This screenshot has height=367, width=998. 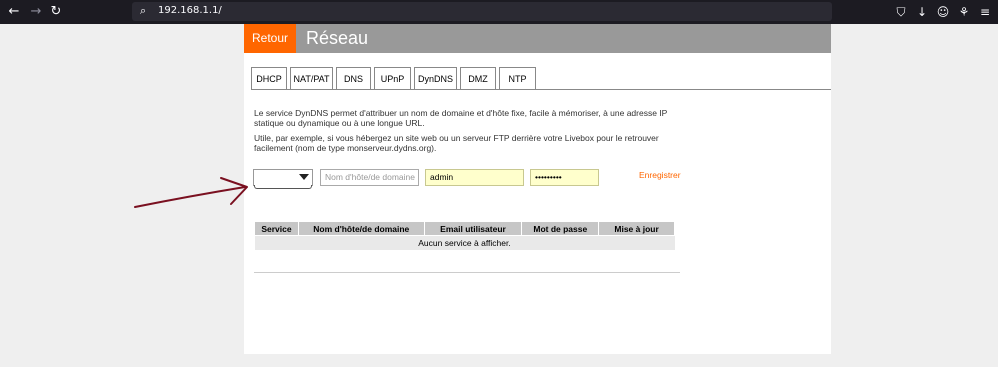 I want to click on annotation-arrow-icon, so click(x=191, y=192).